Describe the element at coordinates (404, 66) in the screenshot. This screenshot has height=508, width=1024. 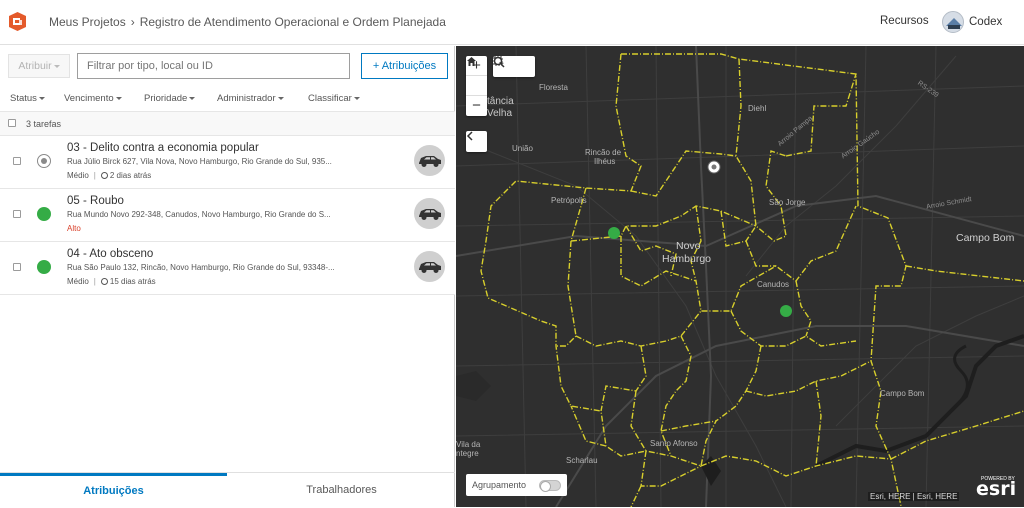
I see `add-assignment-button: + Atribuições` at that location.